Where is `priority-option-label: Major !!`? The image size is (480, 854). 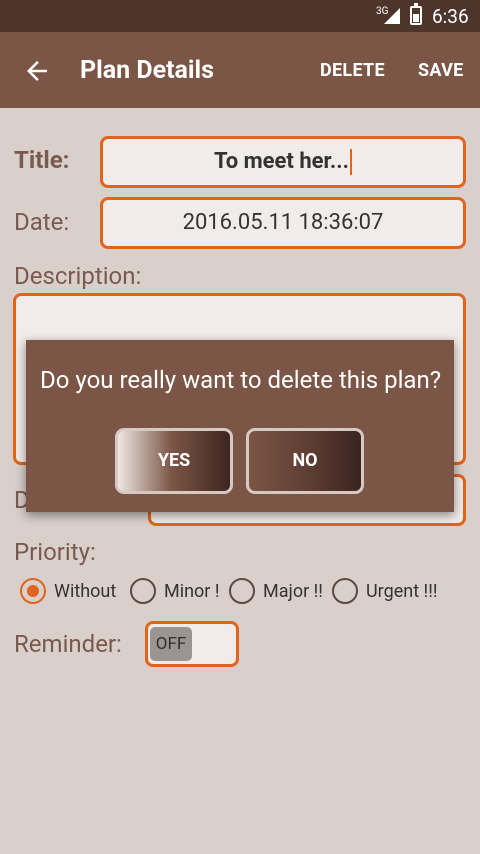 priority-option-label: Major !! is located at coordinates (293, 591).